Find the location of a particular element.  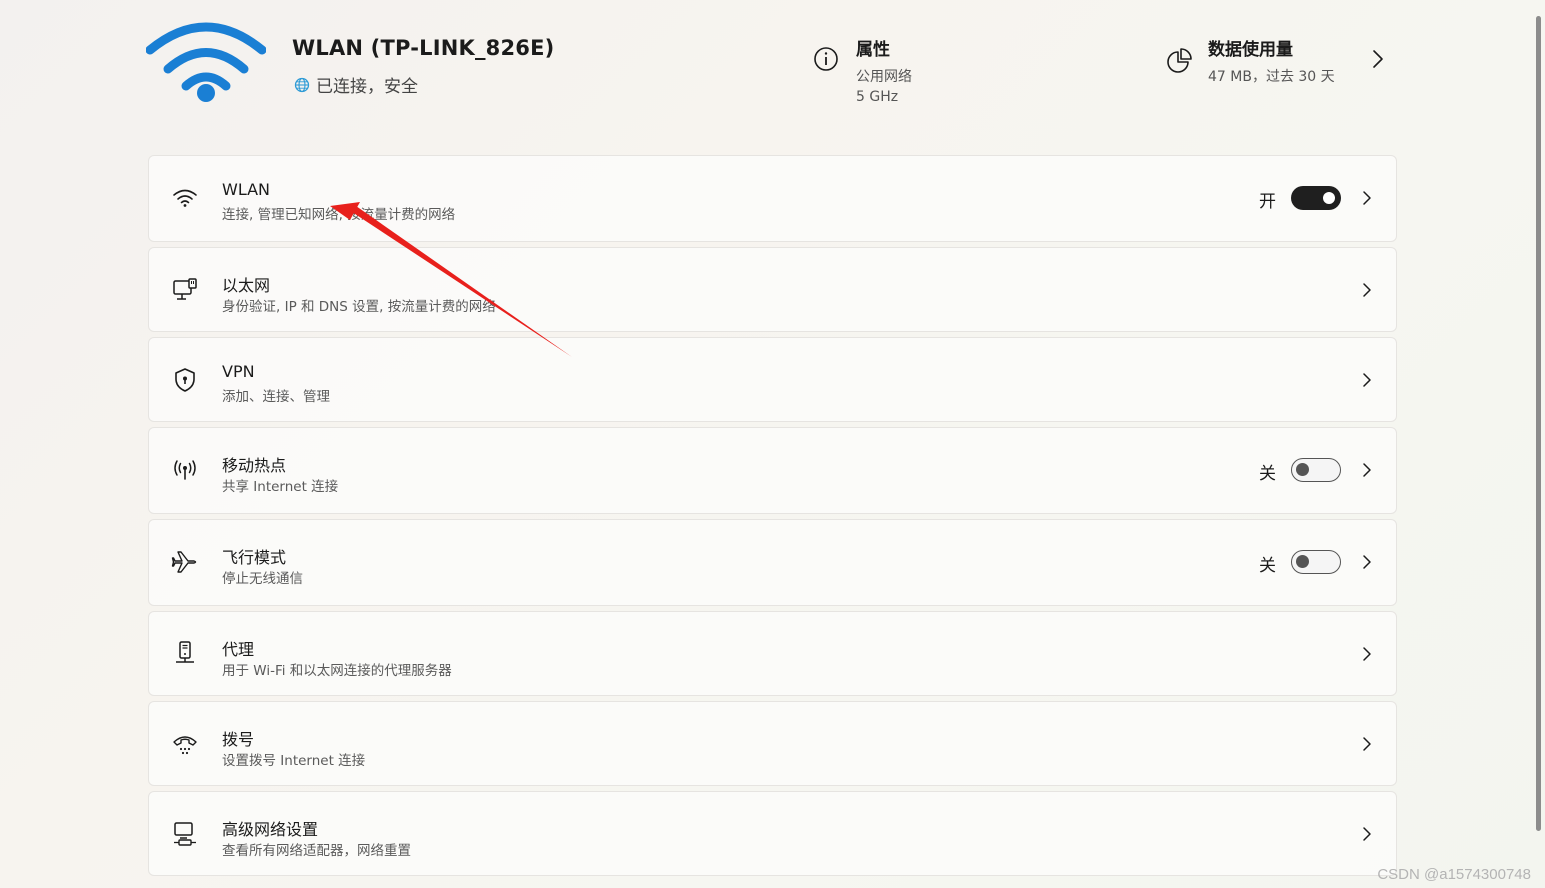

row-title: WLAN is located at coordinates (246, 189).